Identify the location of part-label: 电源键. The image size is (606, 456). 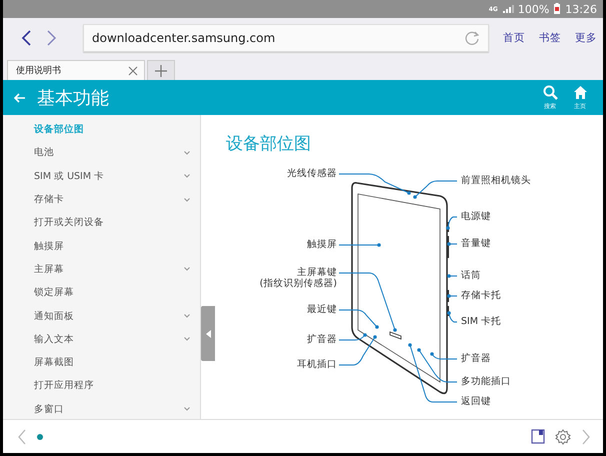
(476, 216).